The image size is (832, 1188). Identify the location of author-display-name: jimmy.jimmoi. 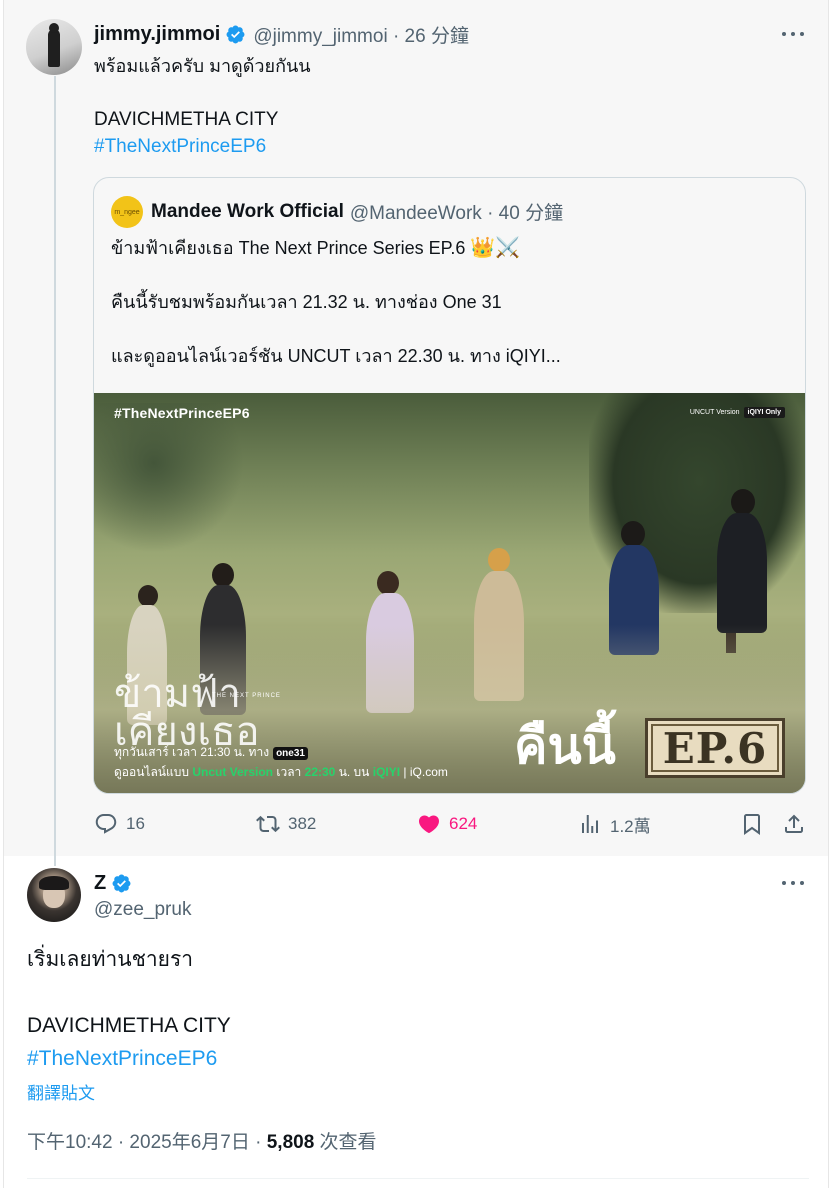
(157, 34).